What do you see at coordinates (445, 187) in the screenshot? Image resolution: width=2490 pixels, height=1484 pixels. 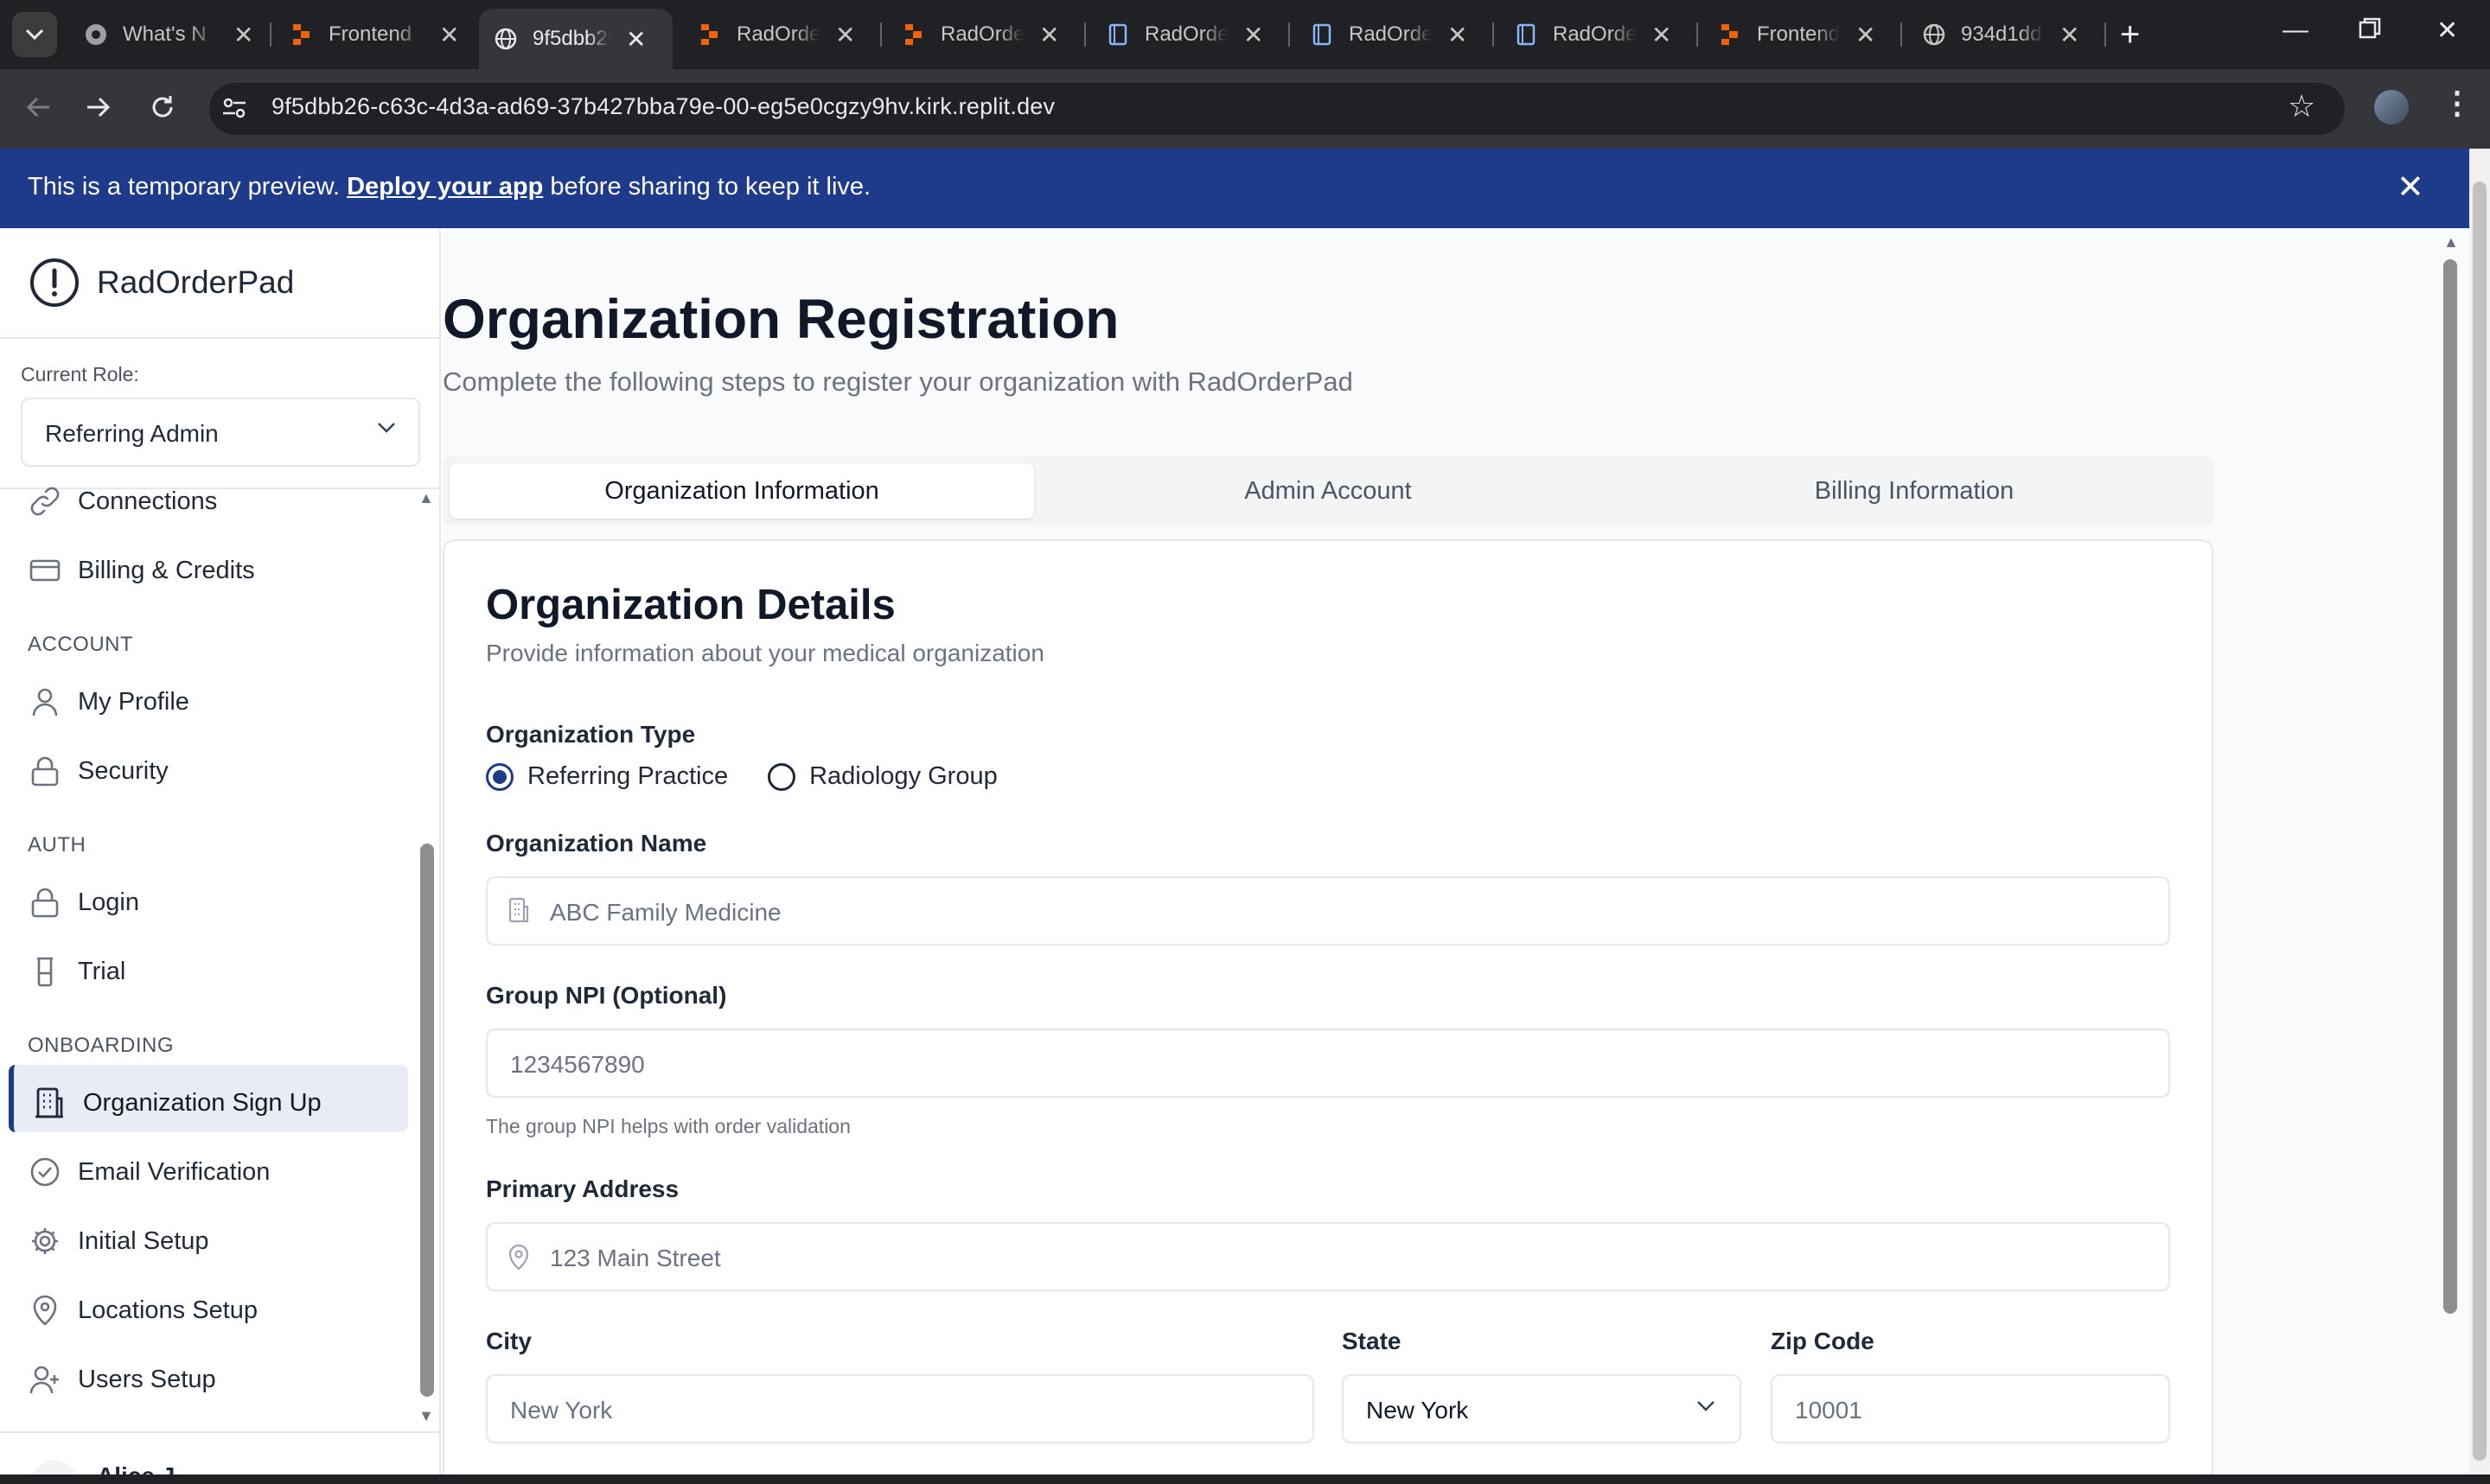 I see `deploy-app-link: Deploy your app` at bounding box center [445, 187].